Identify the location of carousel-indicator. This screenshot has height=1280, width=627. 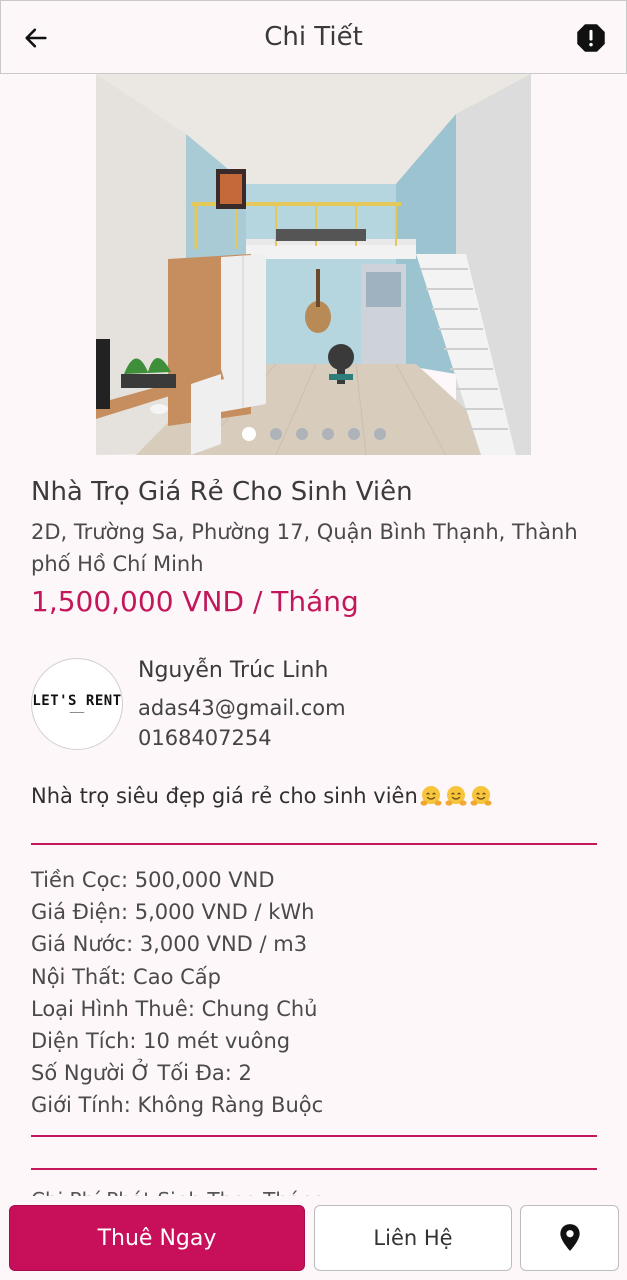
(313, 434).